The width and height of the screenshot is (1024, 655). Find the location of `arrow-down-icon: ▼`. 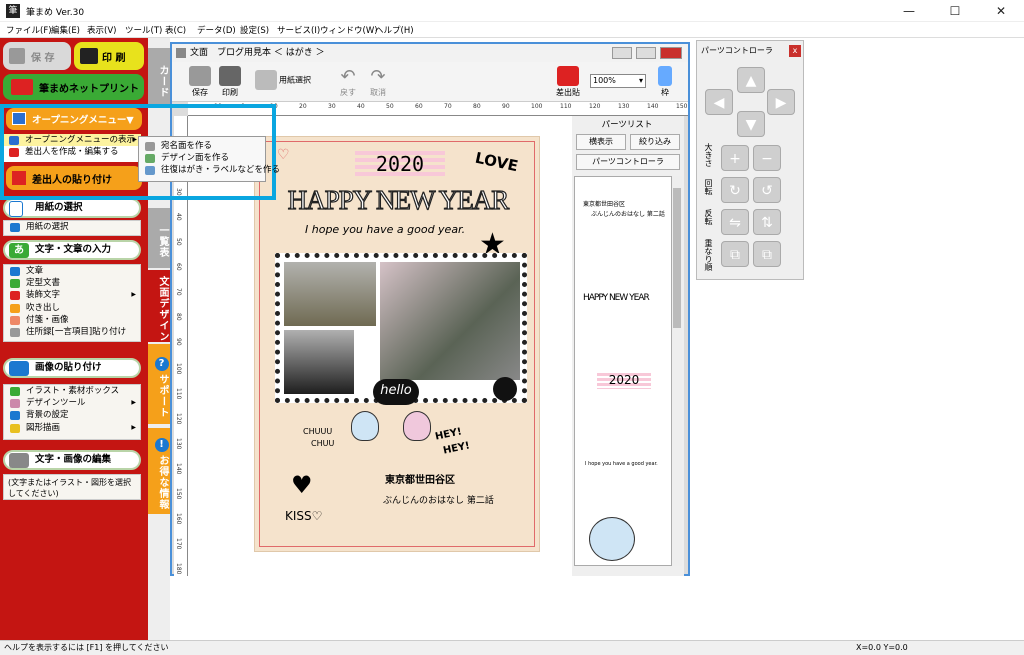

arrow-down-icon: ▼ is located at coordinates (751, 124).